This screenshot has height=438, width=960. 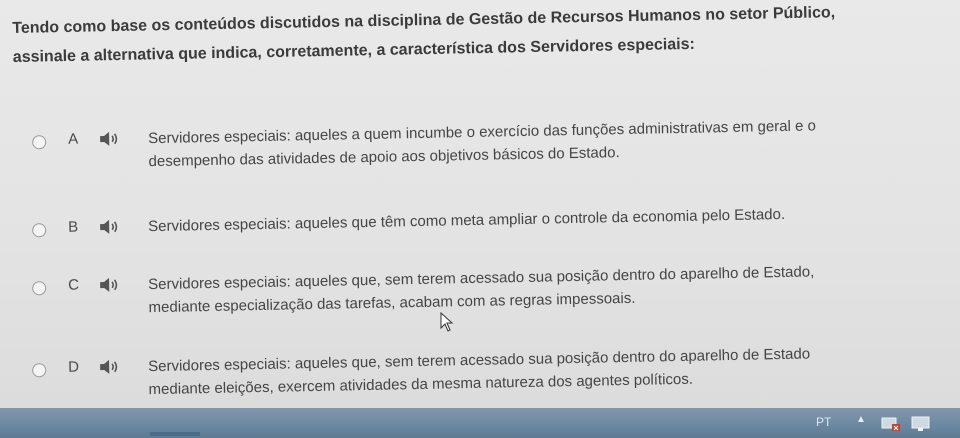 What do you see at coordinates (73, 139) in the screenshot?
I see `option-a-letter: A` at bounding box center [73, 139].